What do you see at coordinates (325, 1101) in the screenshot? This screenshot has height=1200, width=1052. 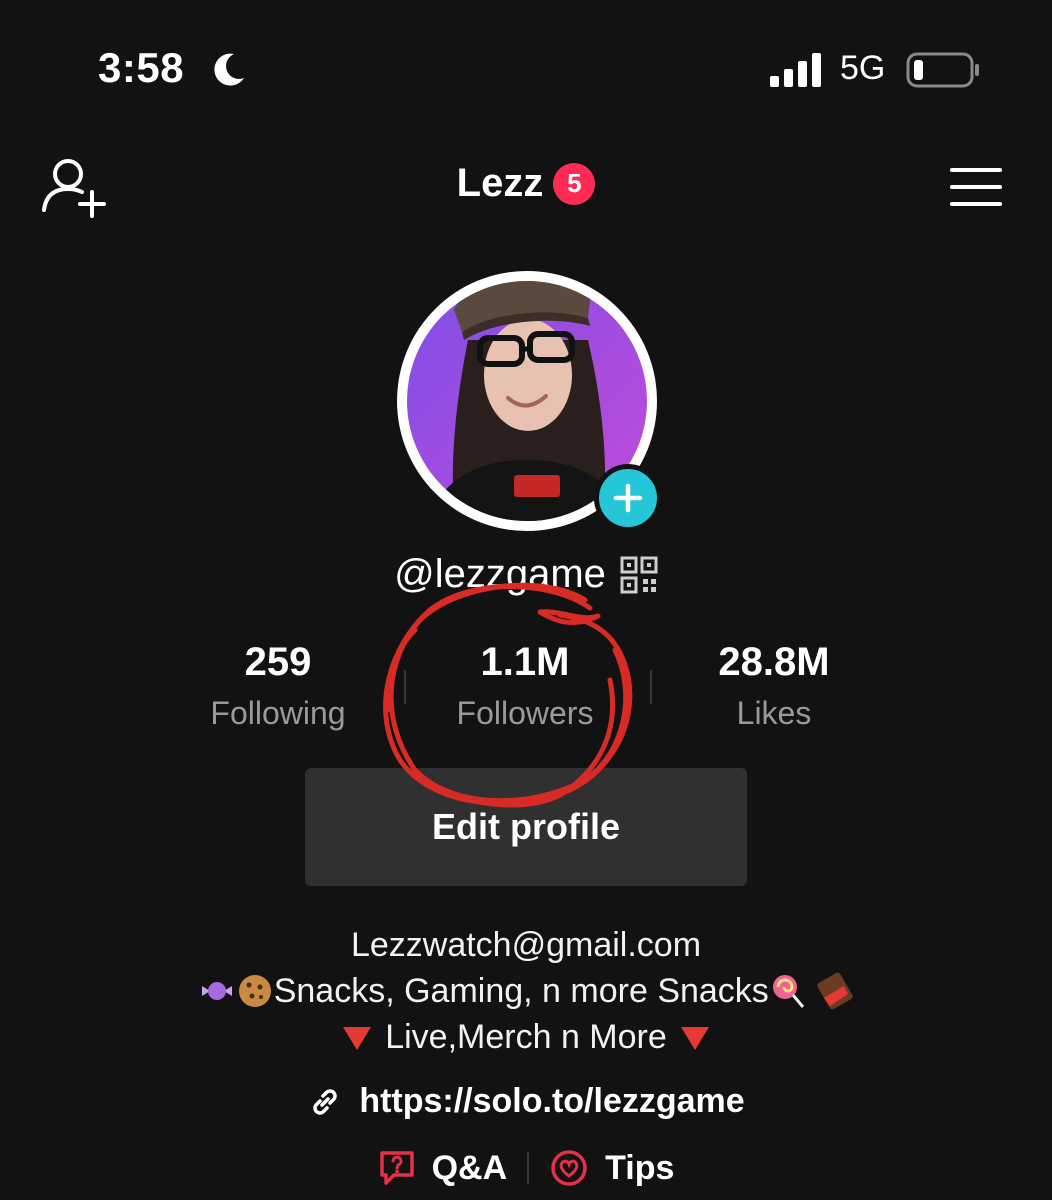 I see `link-icon` at bounding box center [325, 1101].